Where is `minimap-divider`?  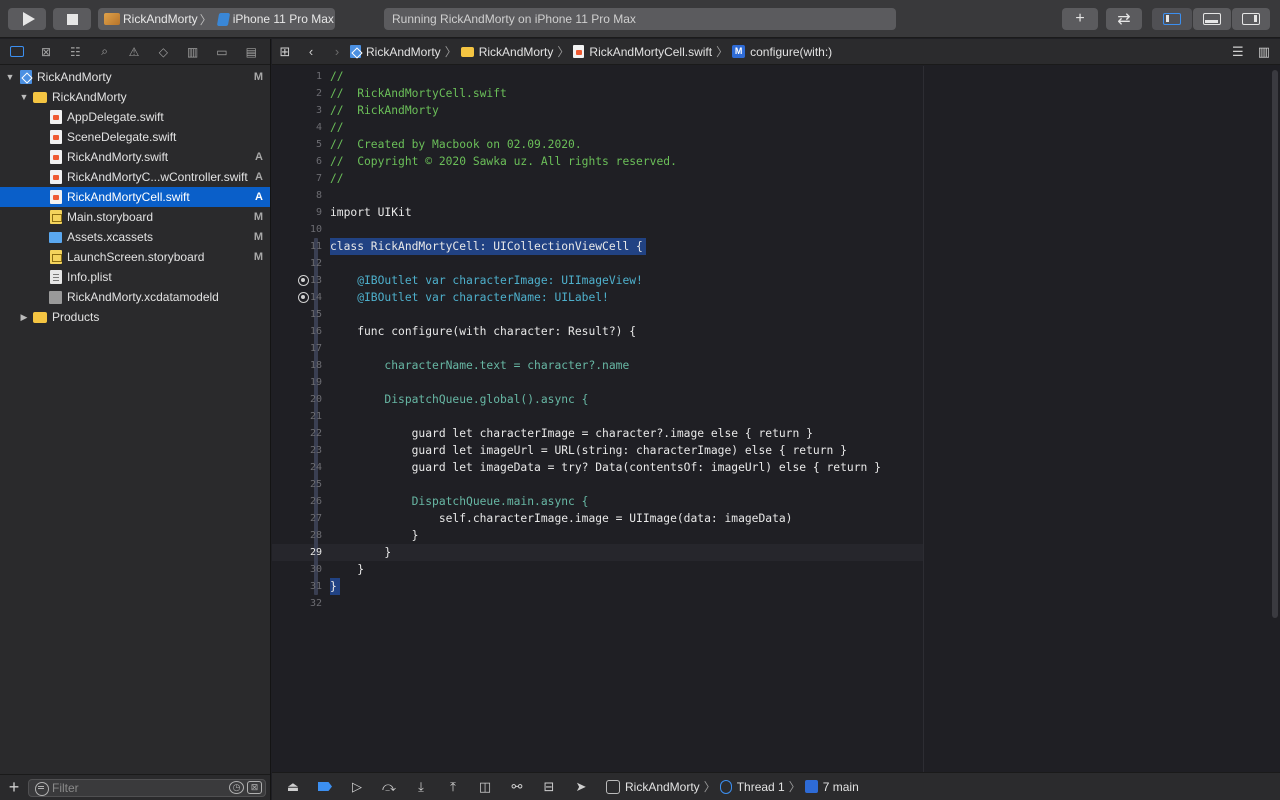 minimap-divider is located at coordinates (923, 419).